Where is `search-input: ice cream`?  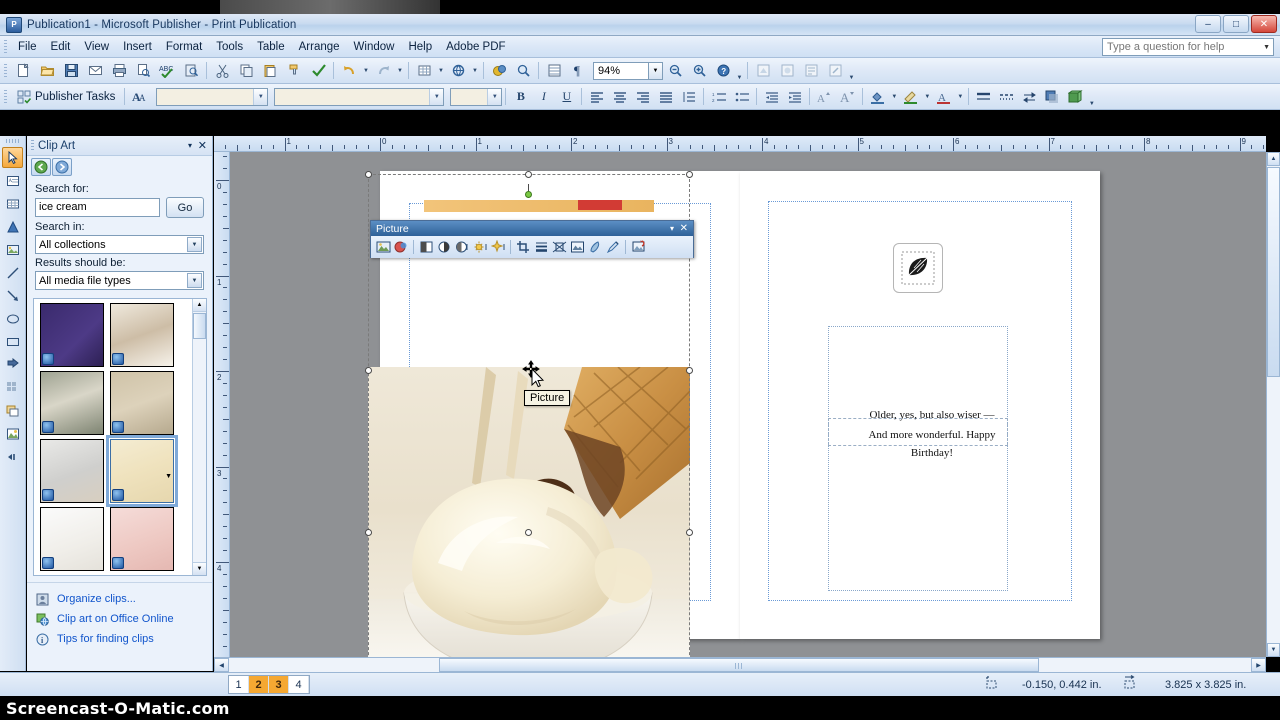
search-input: ice cream is located at coordinates (97, 207).